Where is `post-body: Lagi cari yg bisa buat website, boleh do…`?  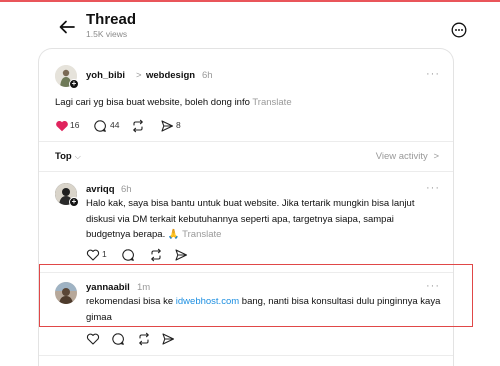
post-body: Lagi cari yg bisa buat website, boleh do… is located at coordinates (152, 102).